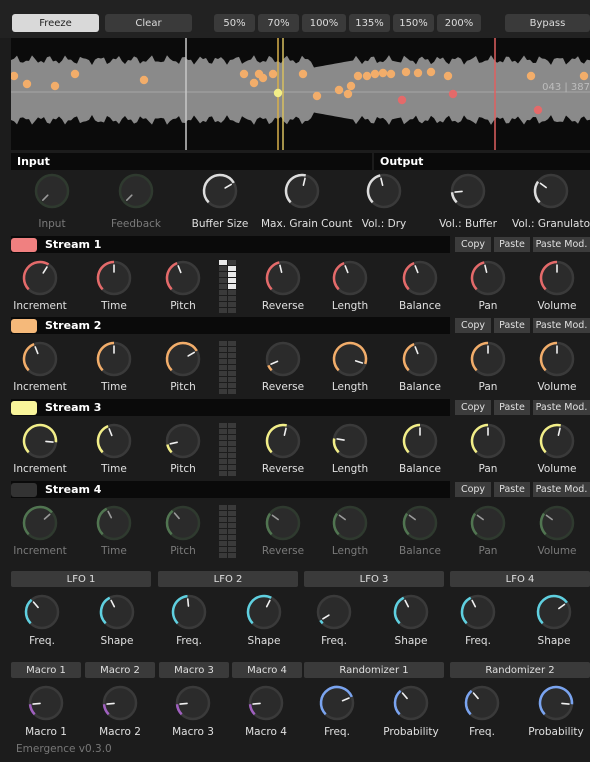 This screenshot has width=590, height=762. I want to click on knob-input, so click(52, 191).